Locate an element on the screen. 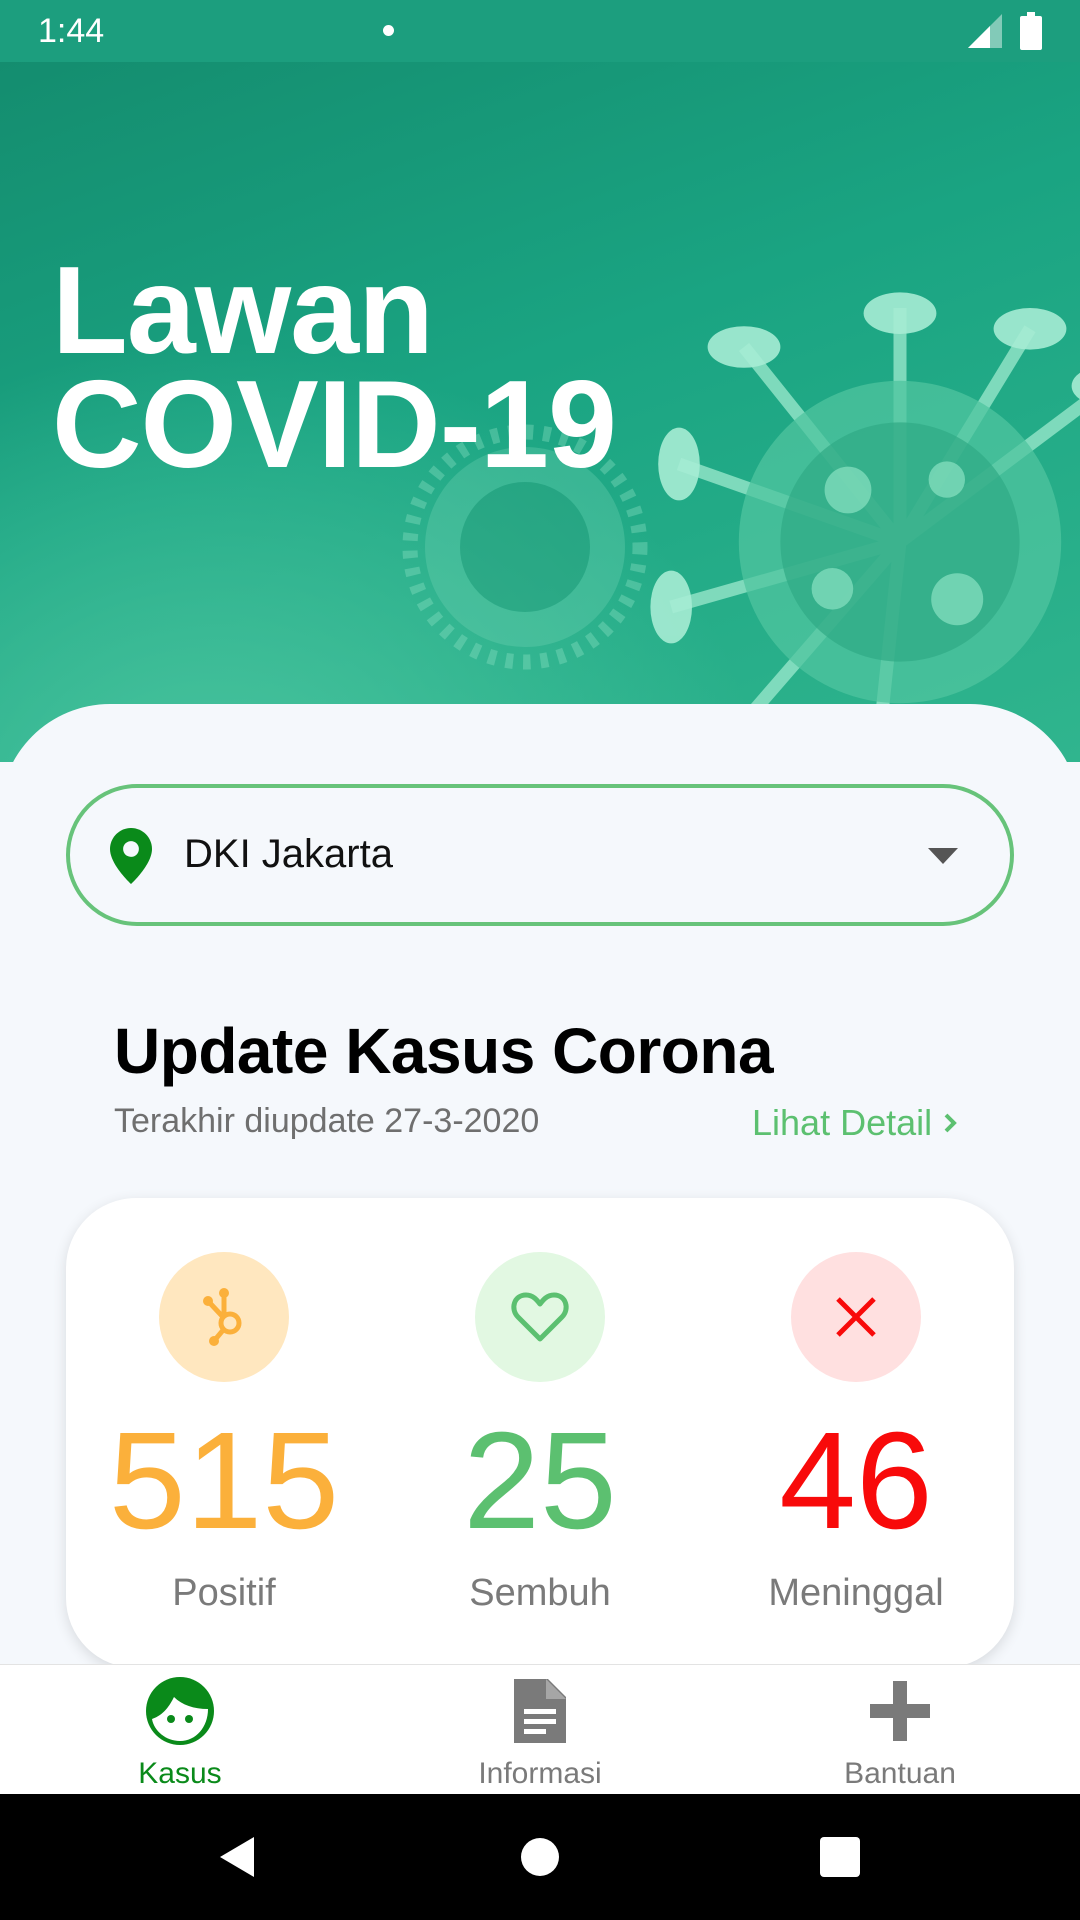  stat-label: Sembuh is located at coordinates (540, 1593).